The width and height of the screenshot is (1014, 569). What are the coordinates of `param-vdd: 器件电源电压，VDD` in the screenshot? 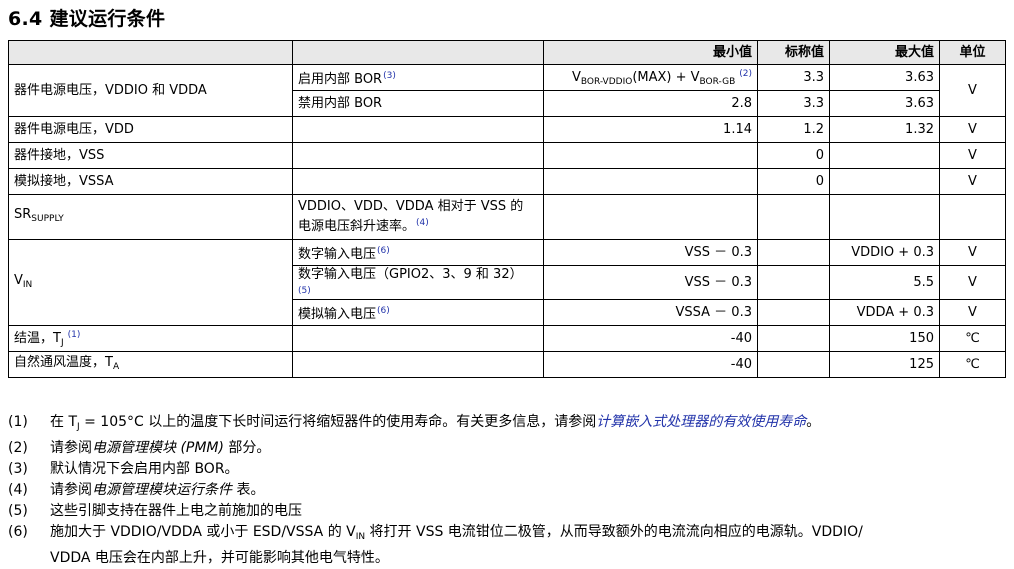 It's located at (150, 129).